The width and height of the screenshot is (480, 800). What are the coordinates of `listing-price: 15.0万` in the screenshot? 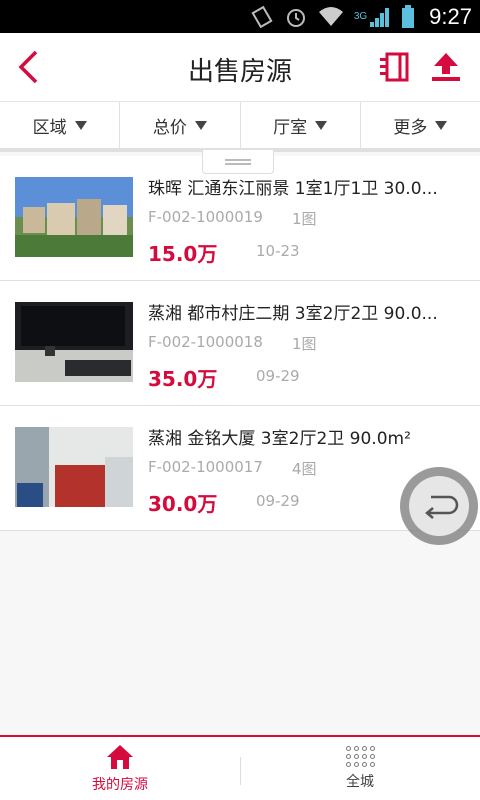 It's located at (183, 254).